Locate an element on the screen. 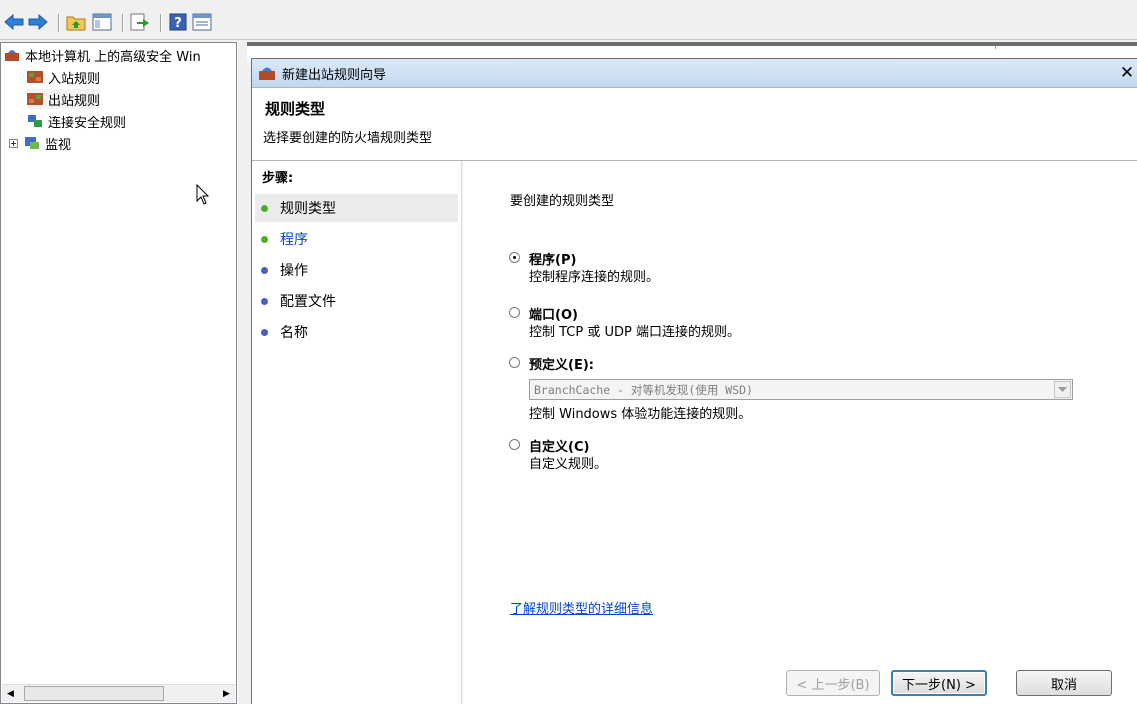 The image size is (1137, 704). tree-item-label: 连接安全规则 is located at coordinates (87, 123).